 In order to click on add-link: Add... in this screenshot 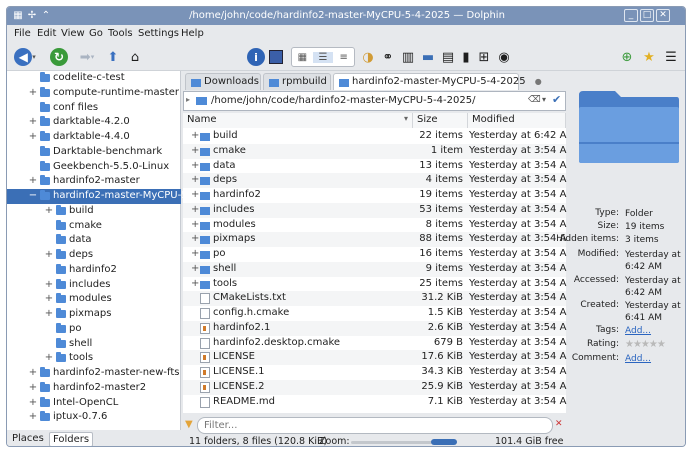, I will do `click(655, 331)`.